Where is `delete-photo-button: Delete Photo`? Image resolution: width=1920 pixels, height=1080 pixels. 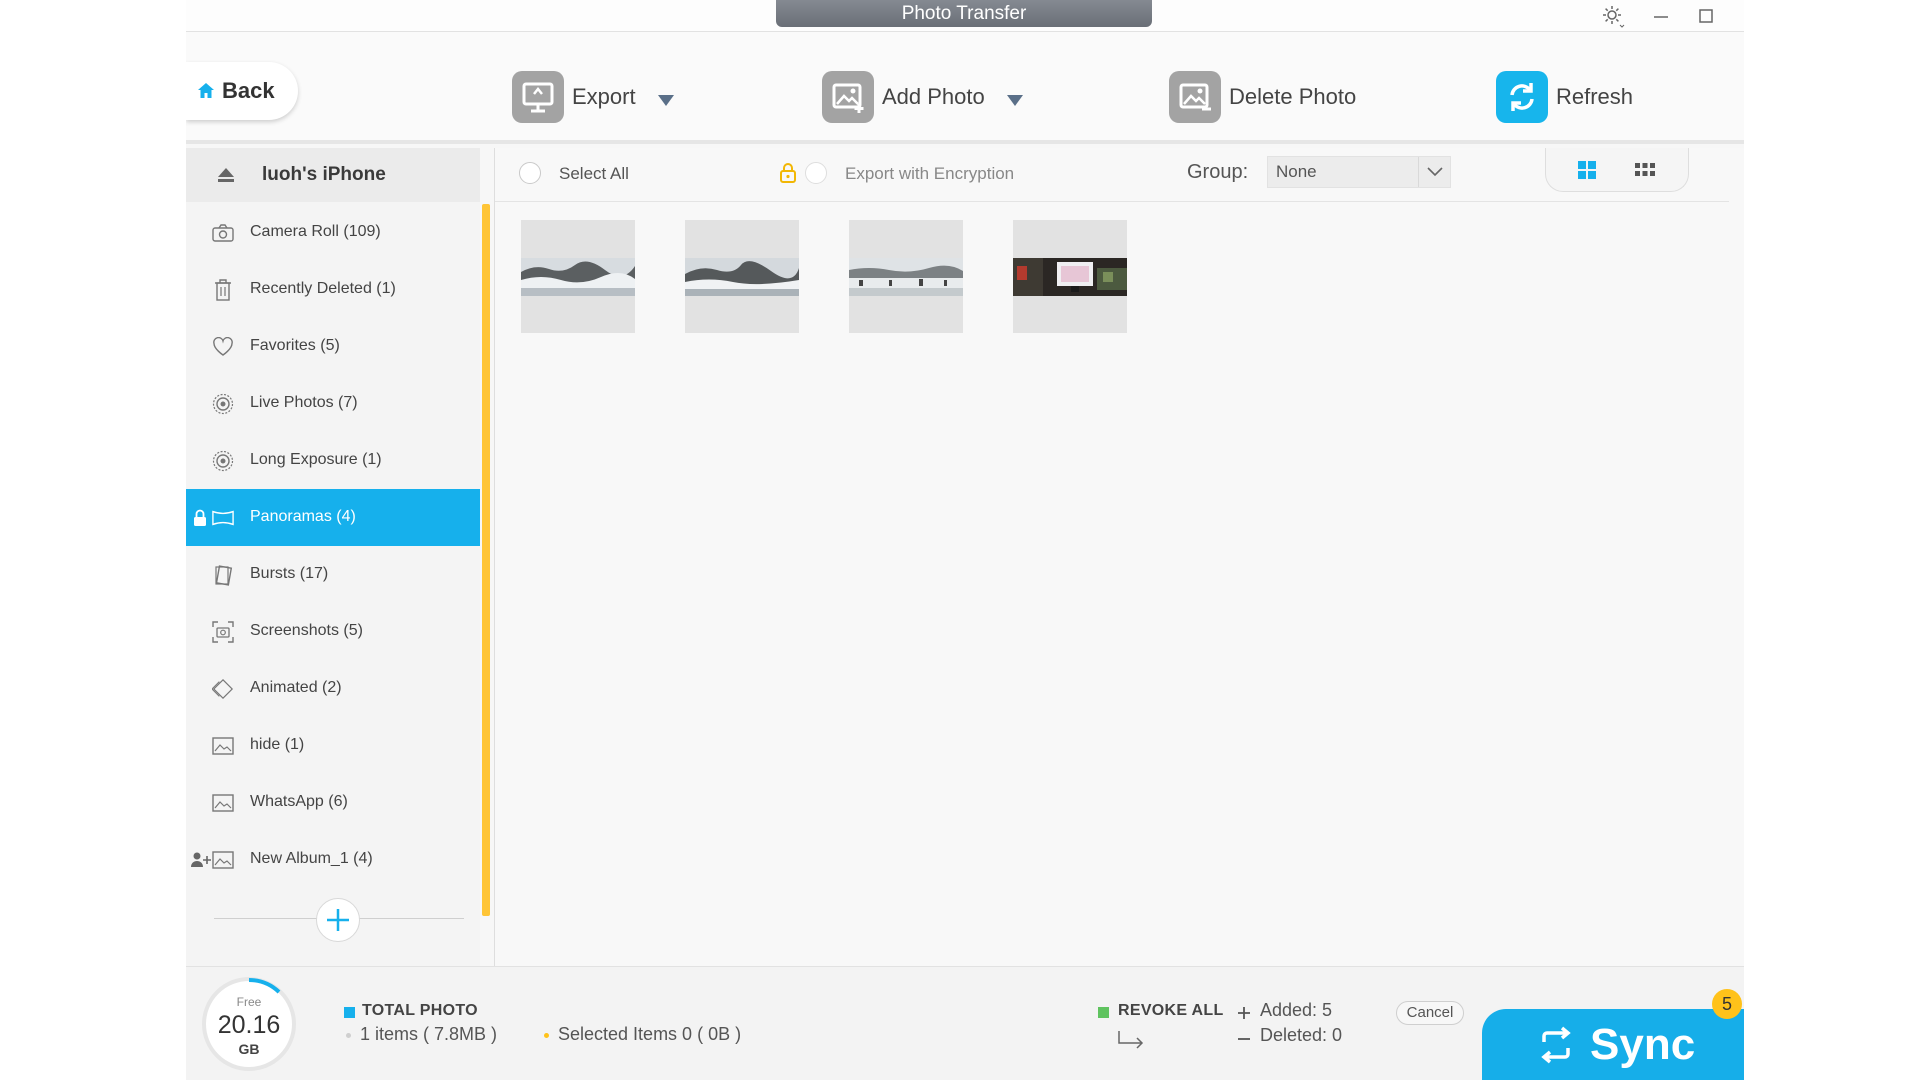 delete-photo-button: Delete Photo is located at coordinates (1262, 97).